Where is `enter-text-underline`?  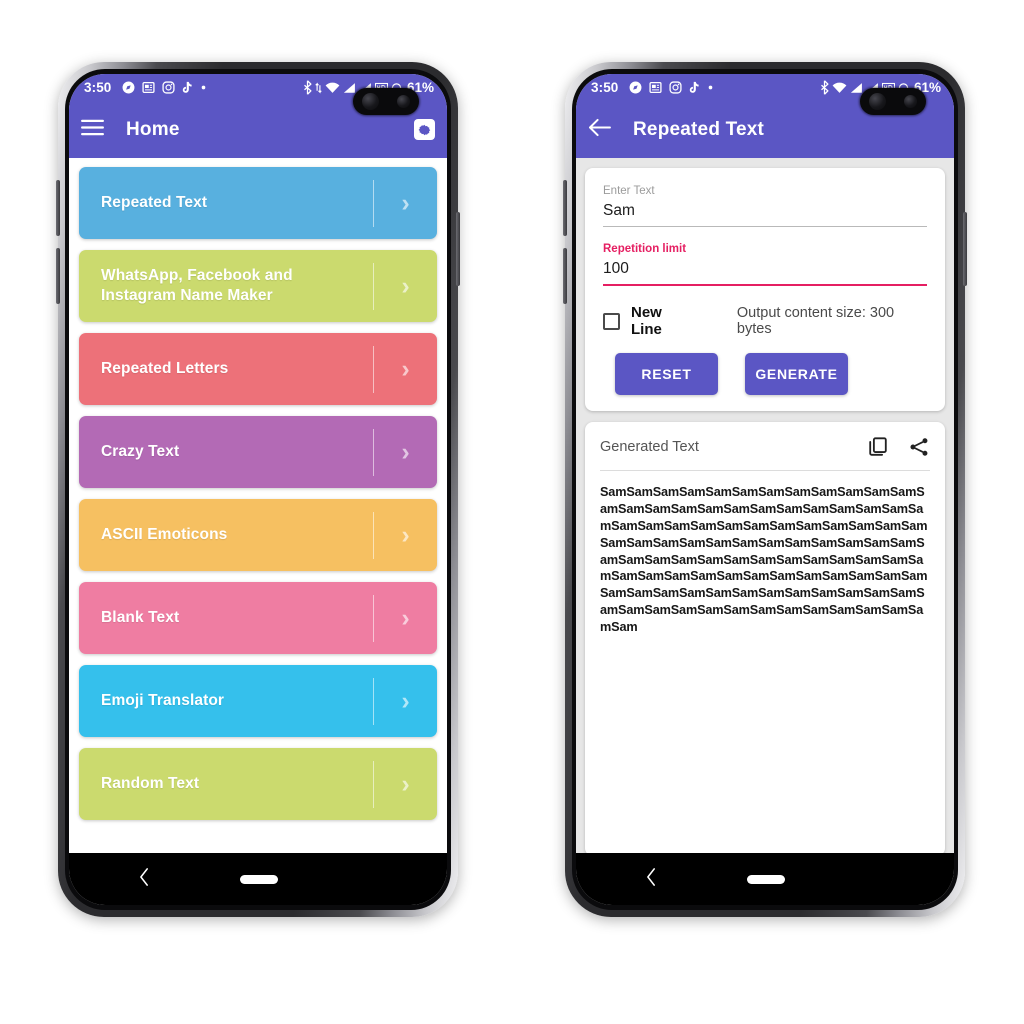 enter-text-underline is located at coordinates (765, 226).